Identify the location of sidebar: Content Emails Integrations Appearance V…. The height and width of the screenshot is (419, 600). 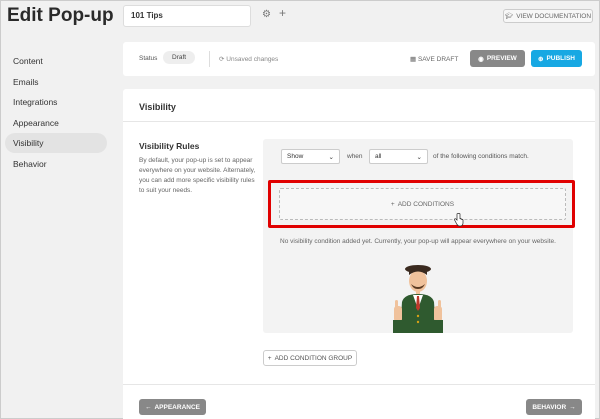
(56, 113).